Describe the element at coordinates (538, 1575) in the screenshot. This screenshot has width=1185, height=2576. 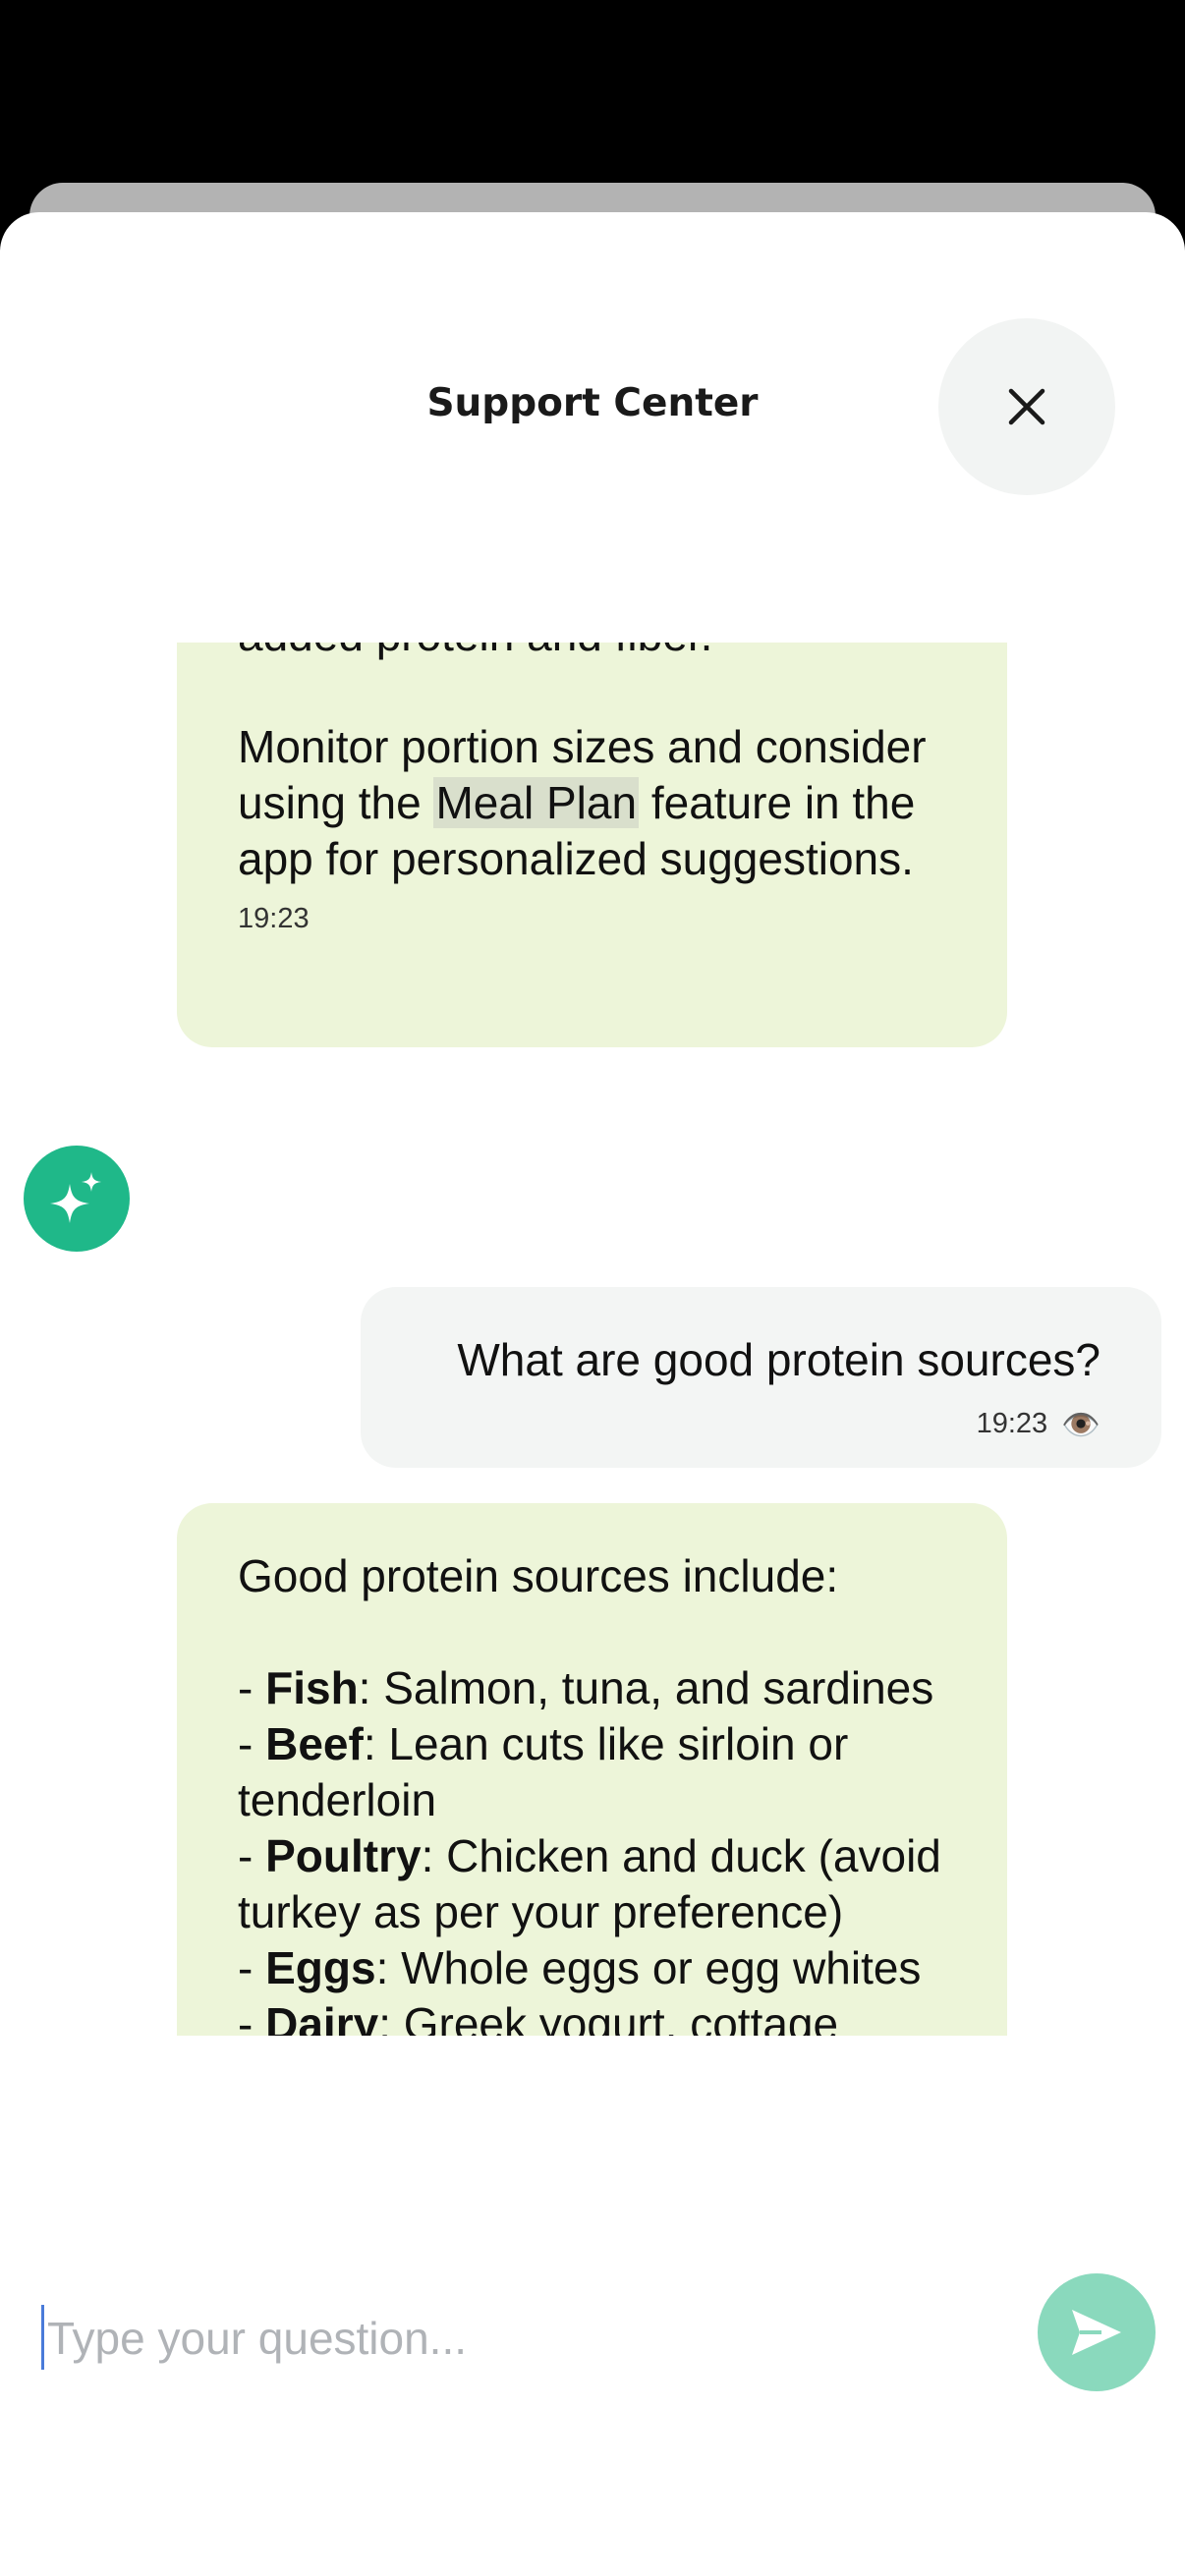
I see `message-text: Good protein sources include:` at that location.